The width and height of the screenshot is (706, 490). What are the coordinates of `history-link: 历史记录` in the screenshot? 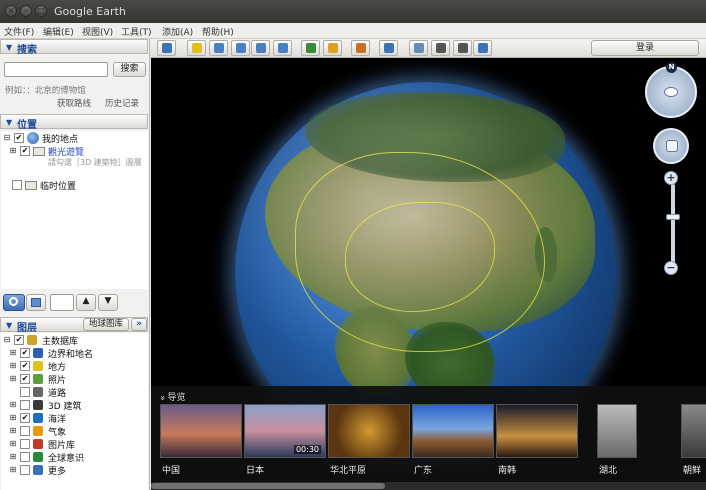 It's located at (122, 103).